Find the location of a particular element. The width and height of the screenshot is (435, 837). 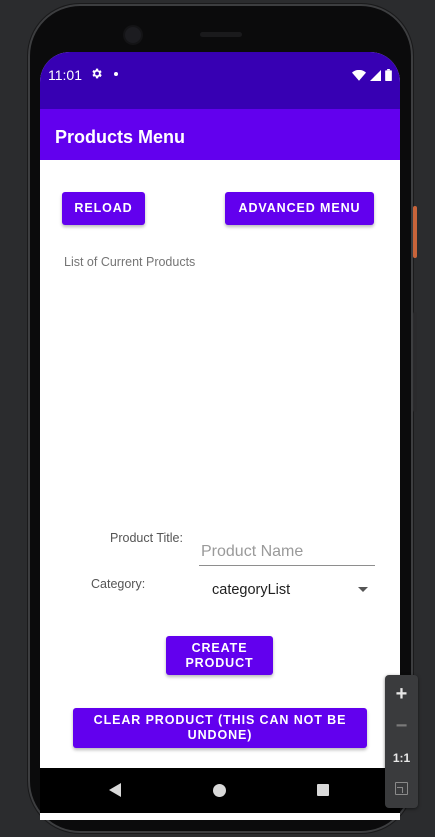

create-product-button: CREATE PRODUCT is located at coordinates (219, 655).